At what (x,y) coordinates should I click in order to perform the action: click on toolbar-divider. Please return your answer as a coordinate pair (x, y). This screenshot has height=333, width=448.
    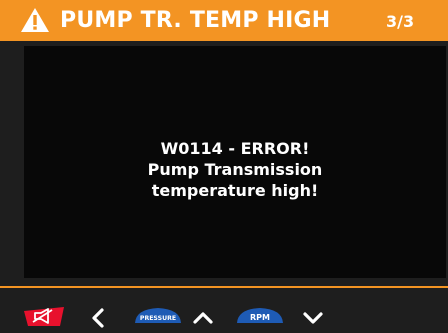
    Looking at the image, I should click on (224, 287).